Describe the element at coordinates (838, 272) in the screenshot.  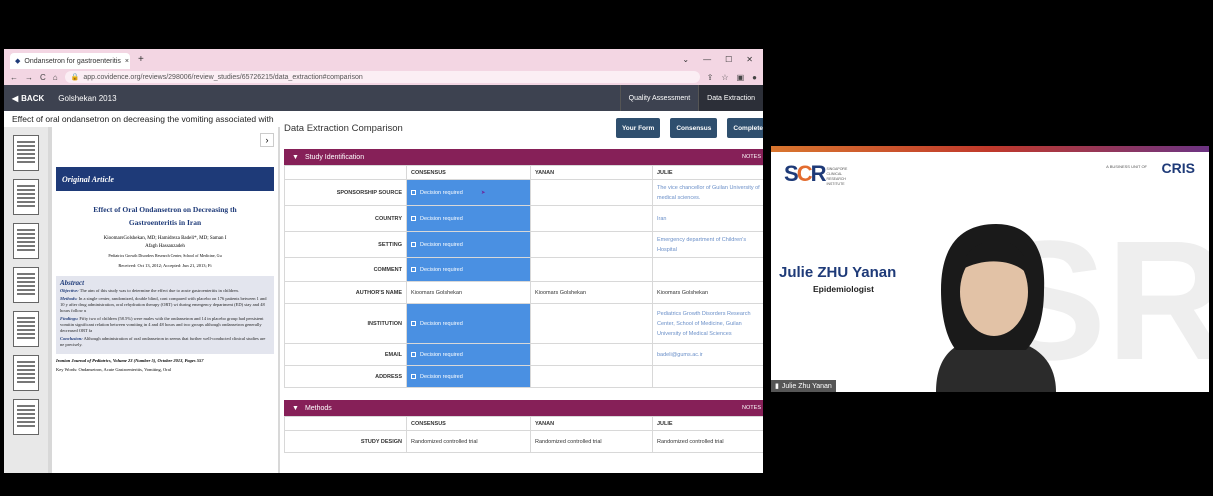
I see `speaker-name: Julie ZHU Yanan` at that location.